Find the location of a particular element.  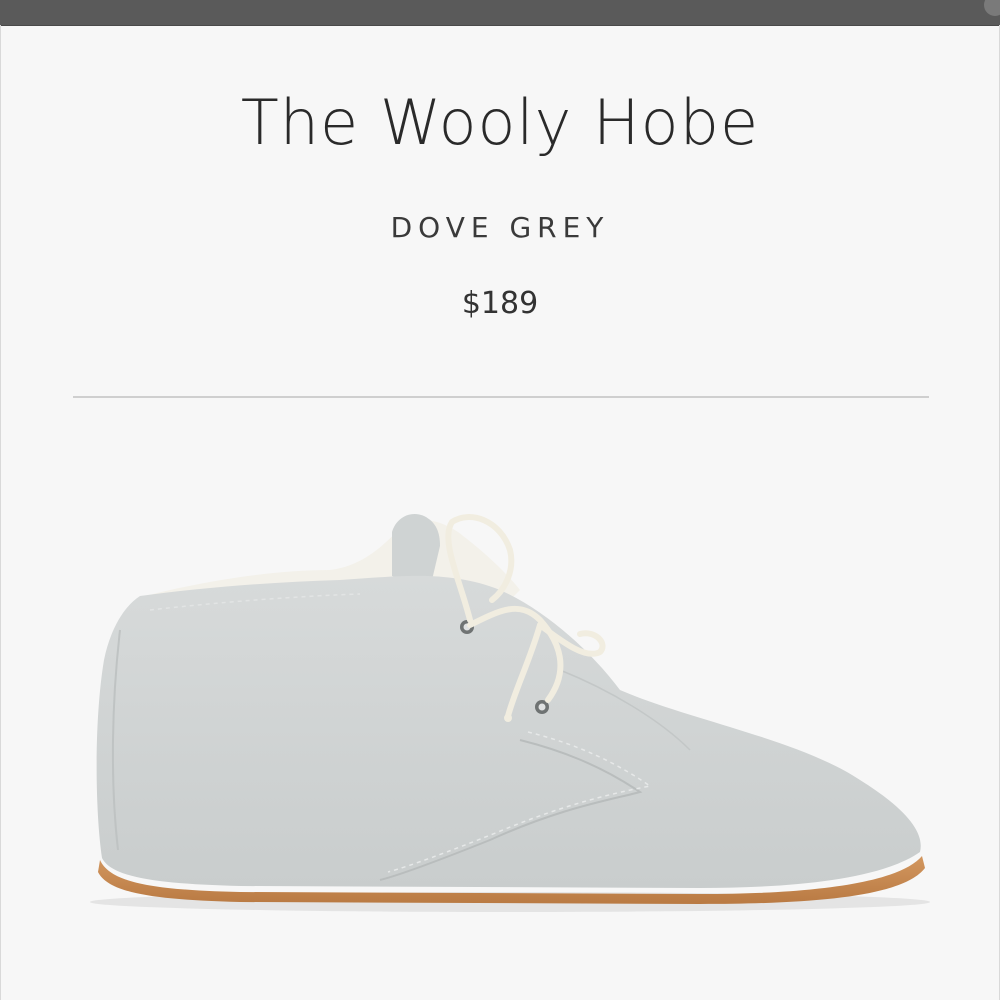

divider is located at coordinates (501, 397).